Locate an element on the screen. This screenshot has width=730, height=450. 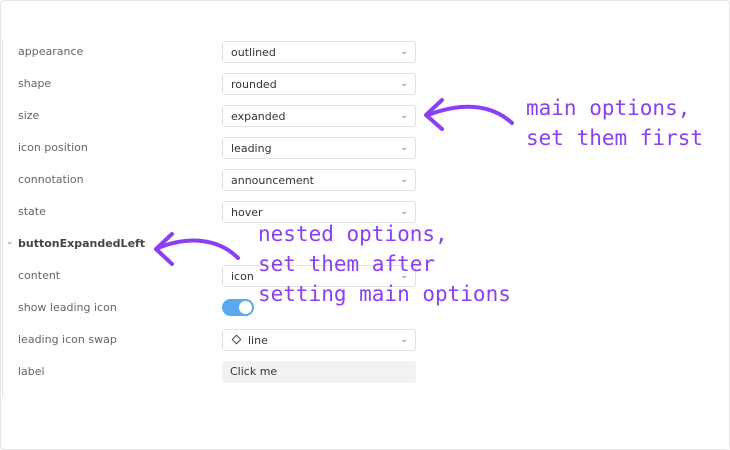
group-title: buttonExpandedLeft is located at coordinates (82, 243).